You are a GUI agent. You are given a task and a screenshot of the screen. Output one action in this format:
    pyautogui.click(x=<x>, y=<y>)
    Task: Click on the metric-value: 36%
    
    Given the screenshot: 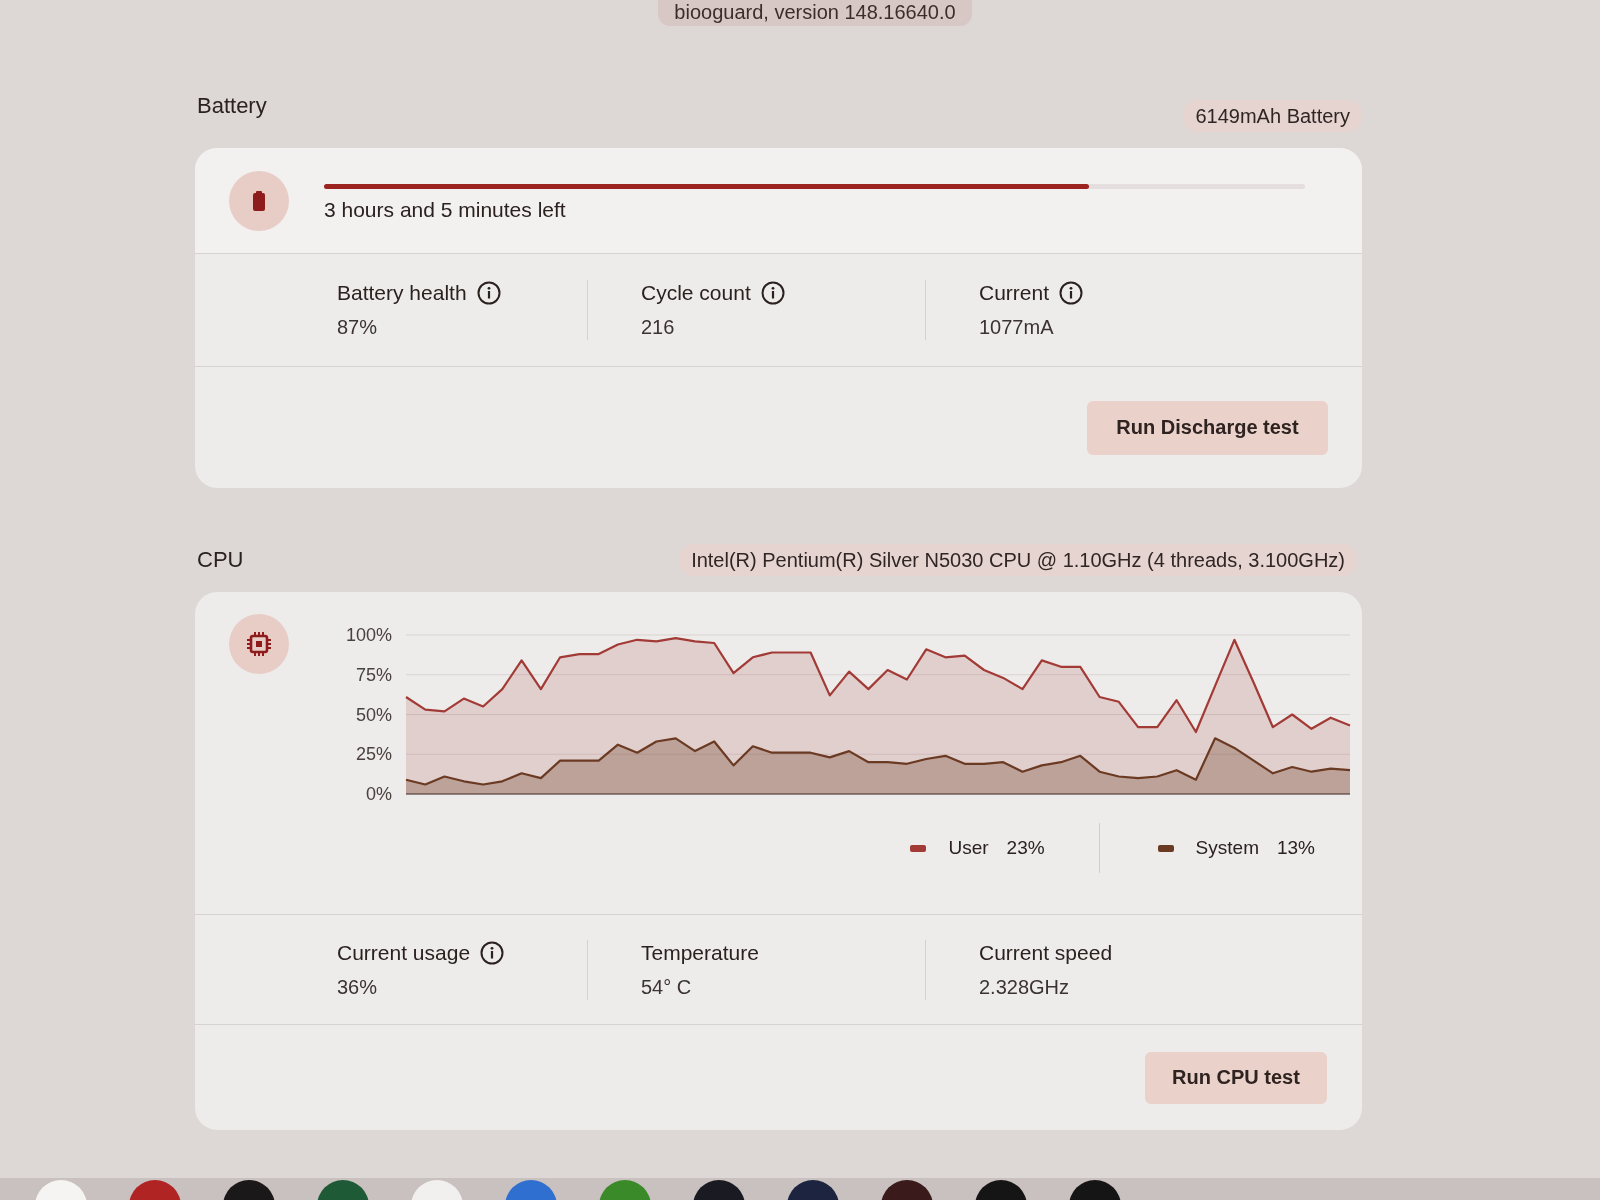 What is the action you would take?
    pyautogui.click(x=357, y=987)
    